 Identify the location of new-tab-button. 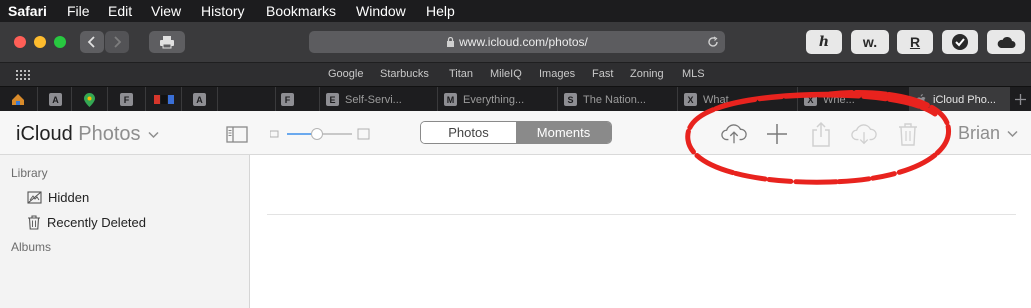
(1020, 99).